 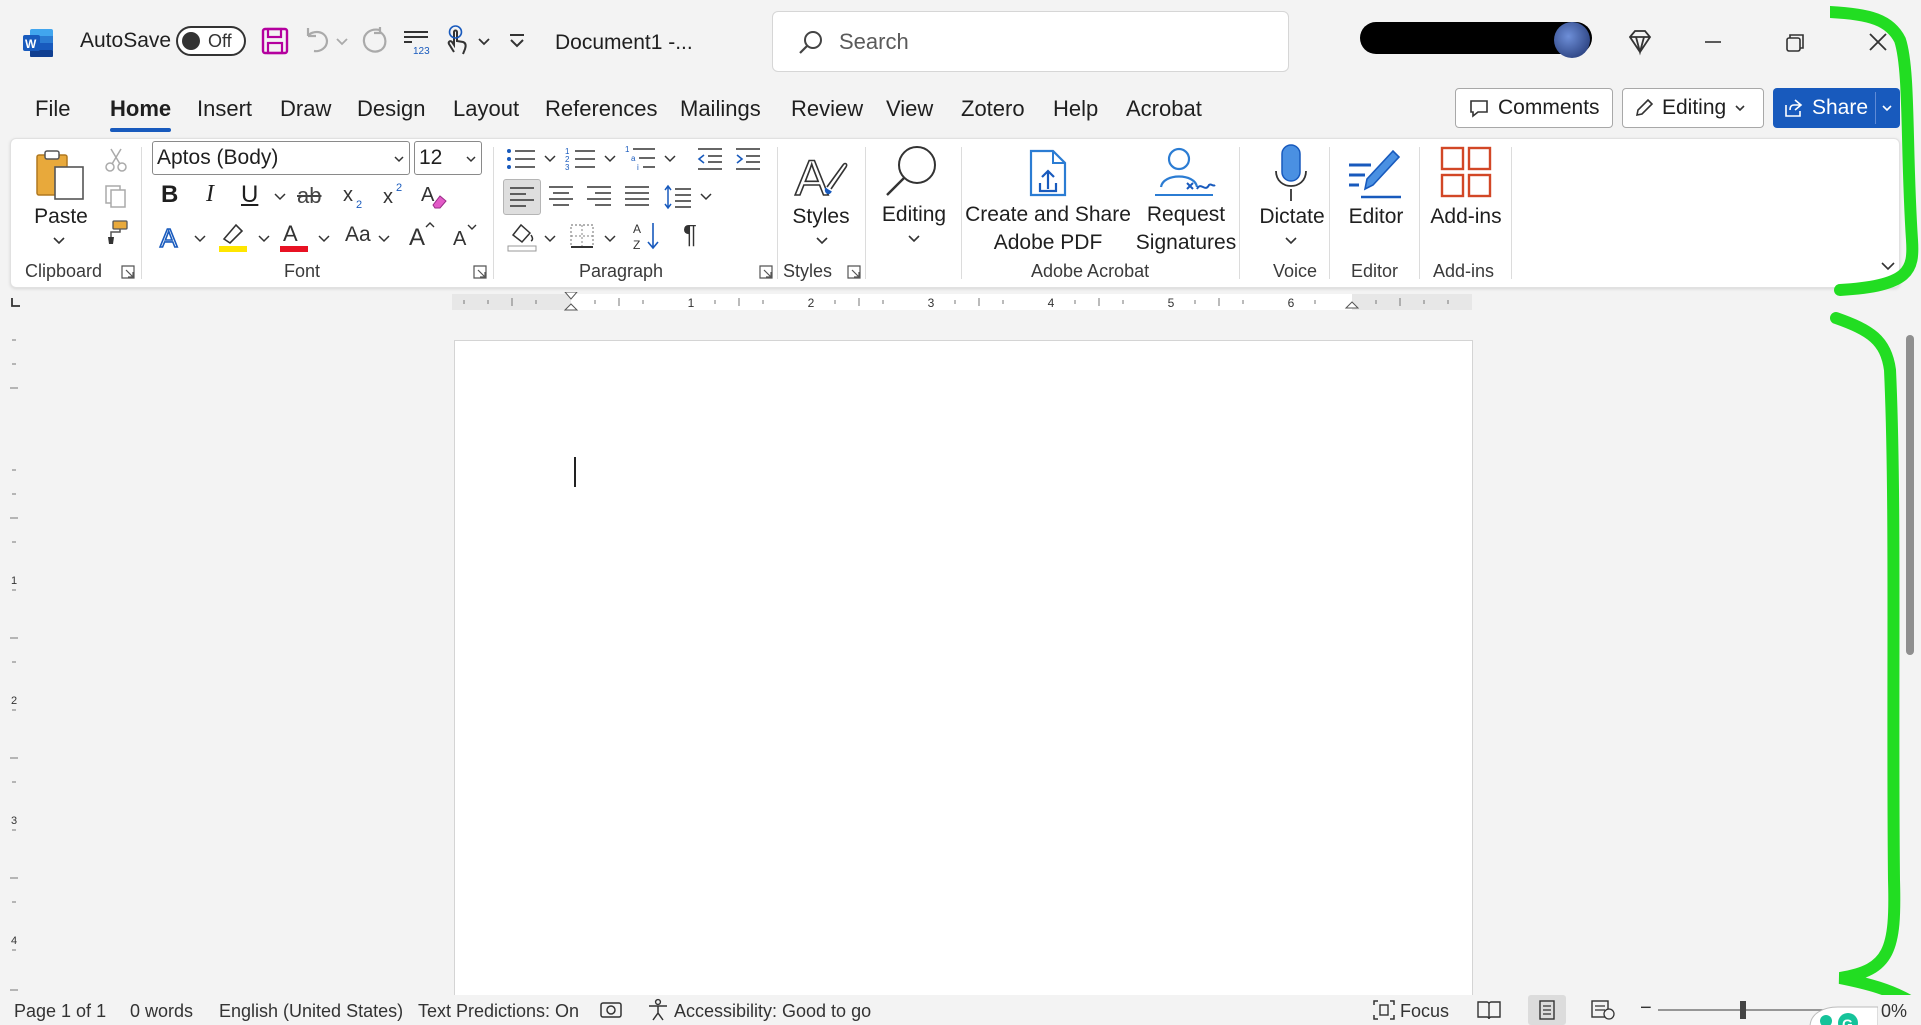 I want to click on vertical-ruler: 1 2 3 4, so click(x=14, y=670).